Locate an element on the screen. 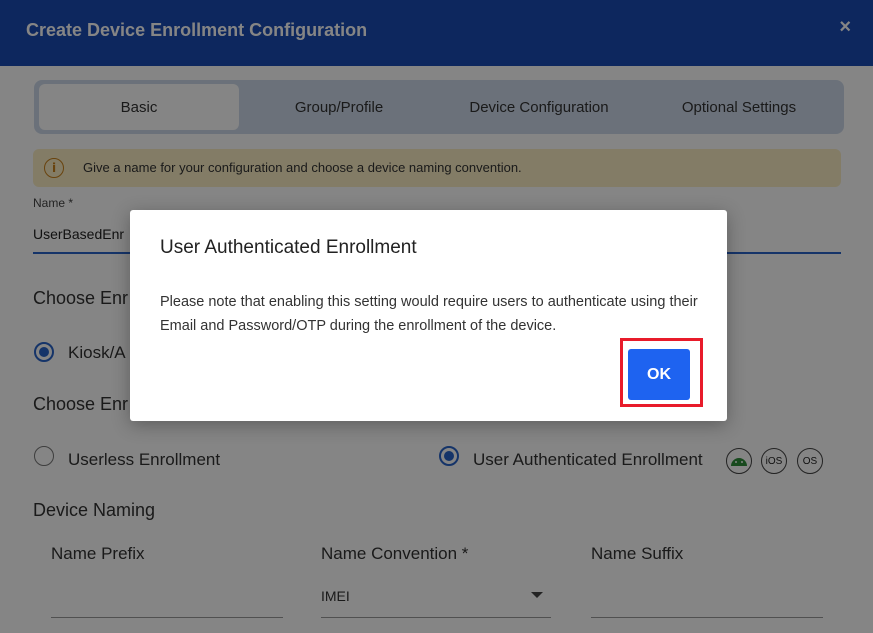  dialog-title: User Authenticated Enrollment is located at coordinates (288, 247).